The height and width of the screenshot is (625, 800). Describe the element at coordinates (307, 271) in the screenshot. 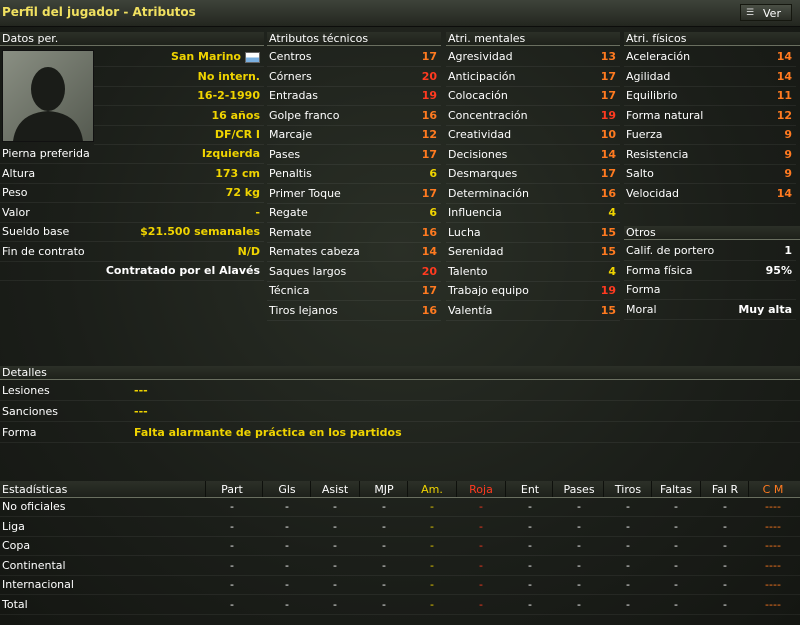

I see `technical-label: Saques largos` at that location.